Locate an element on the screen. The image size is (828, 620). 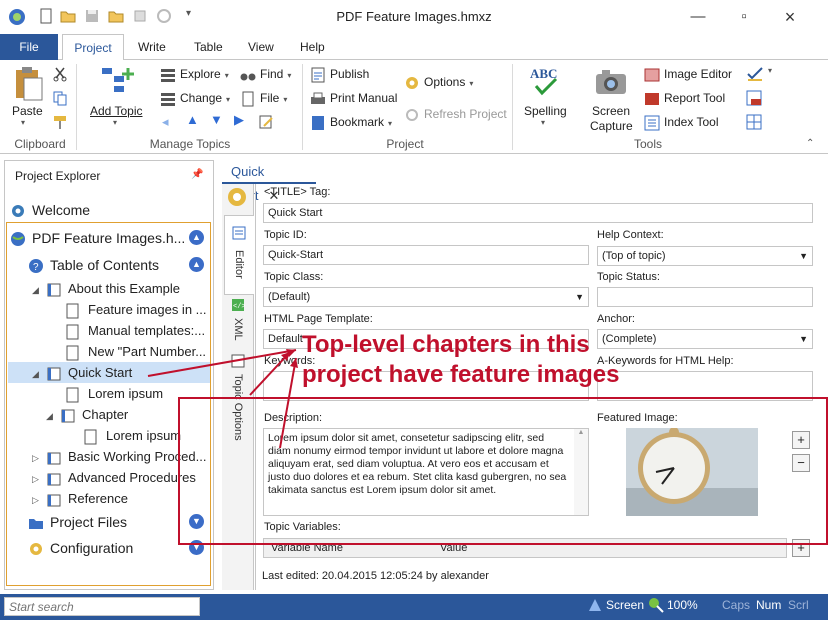
annotation-line-2: project have feature images is located at coordinates (461, 374).